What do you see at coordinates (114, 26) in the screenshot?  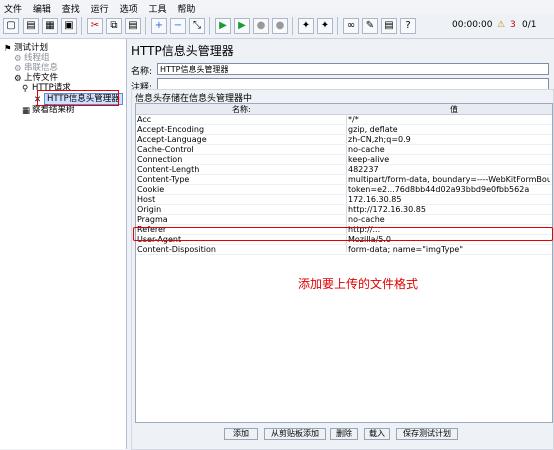 I see `copy-icon: ⧉` at bounding box center [114, 26].